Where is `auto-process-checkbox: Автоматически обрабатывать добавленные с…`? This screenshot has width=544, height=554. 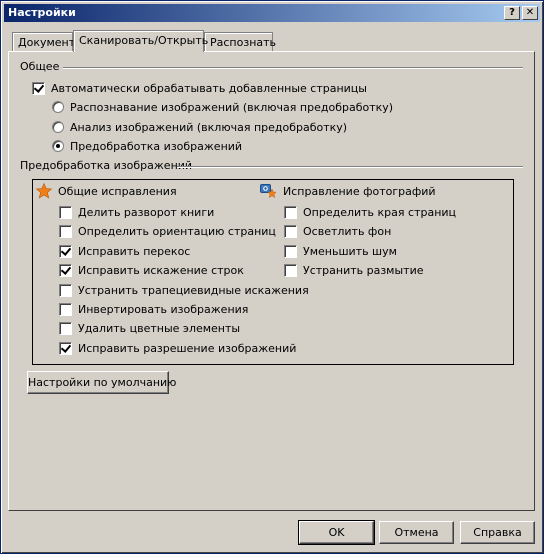
auto-process-checkbox: Автоматически обрабатывать добавленные с… is located at coordinates (199, 88).